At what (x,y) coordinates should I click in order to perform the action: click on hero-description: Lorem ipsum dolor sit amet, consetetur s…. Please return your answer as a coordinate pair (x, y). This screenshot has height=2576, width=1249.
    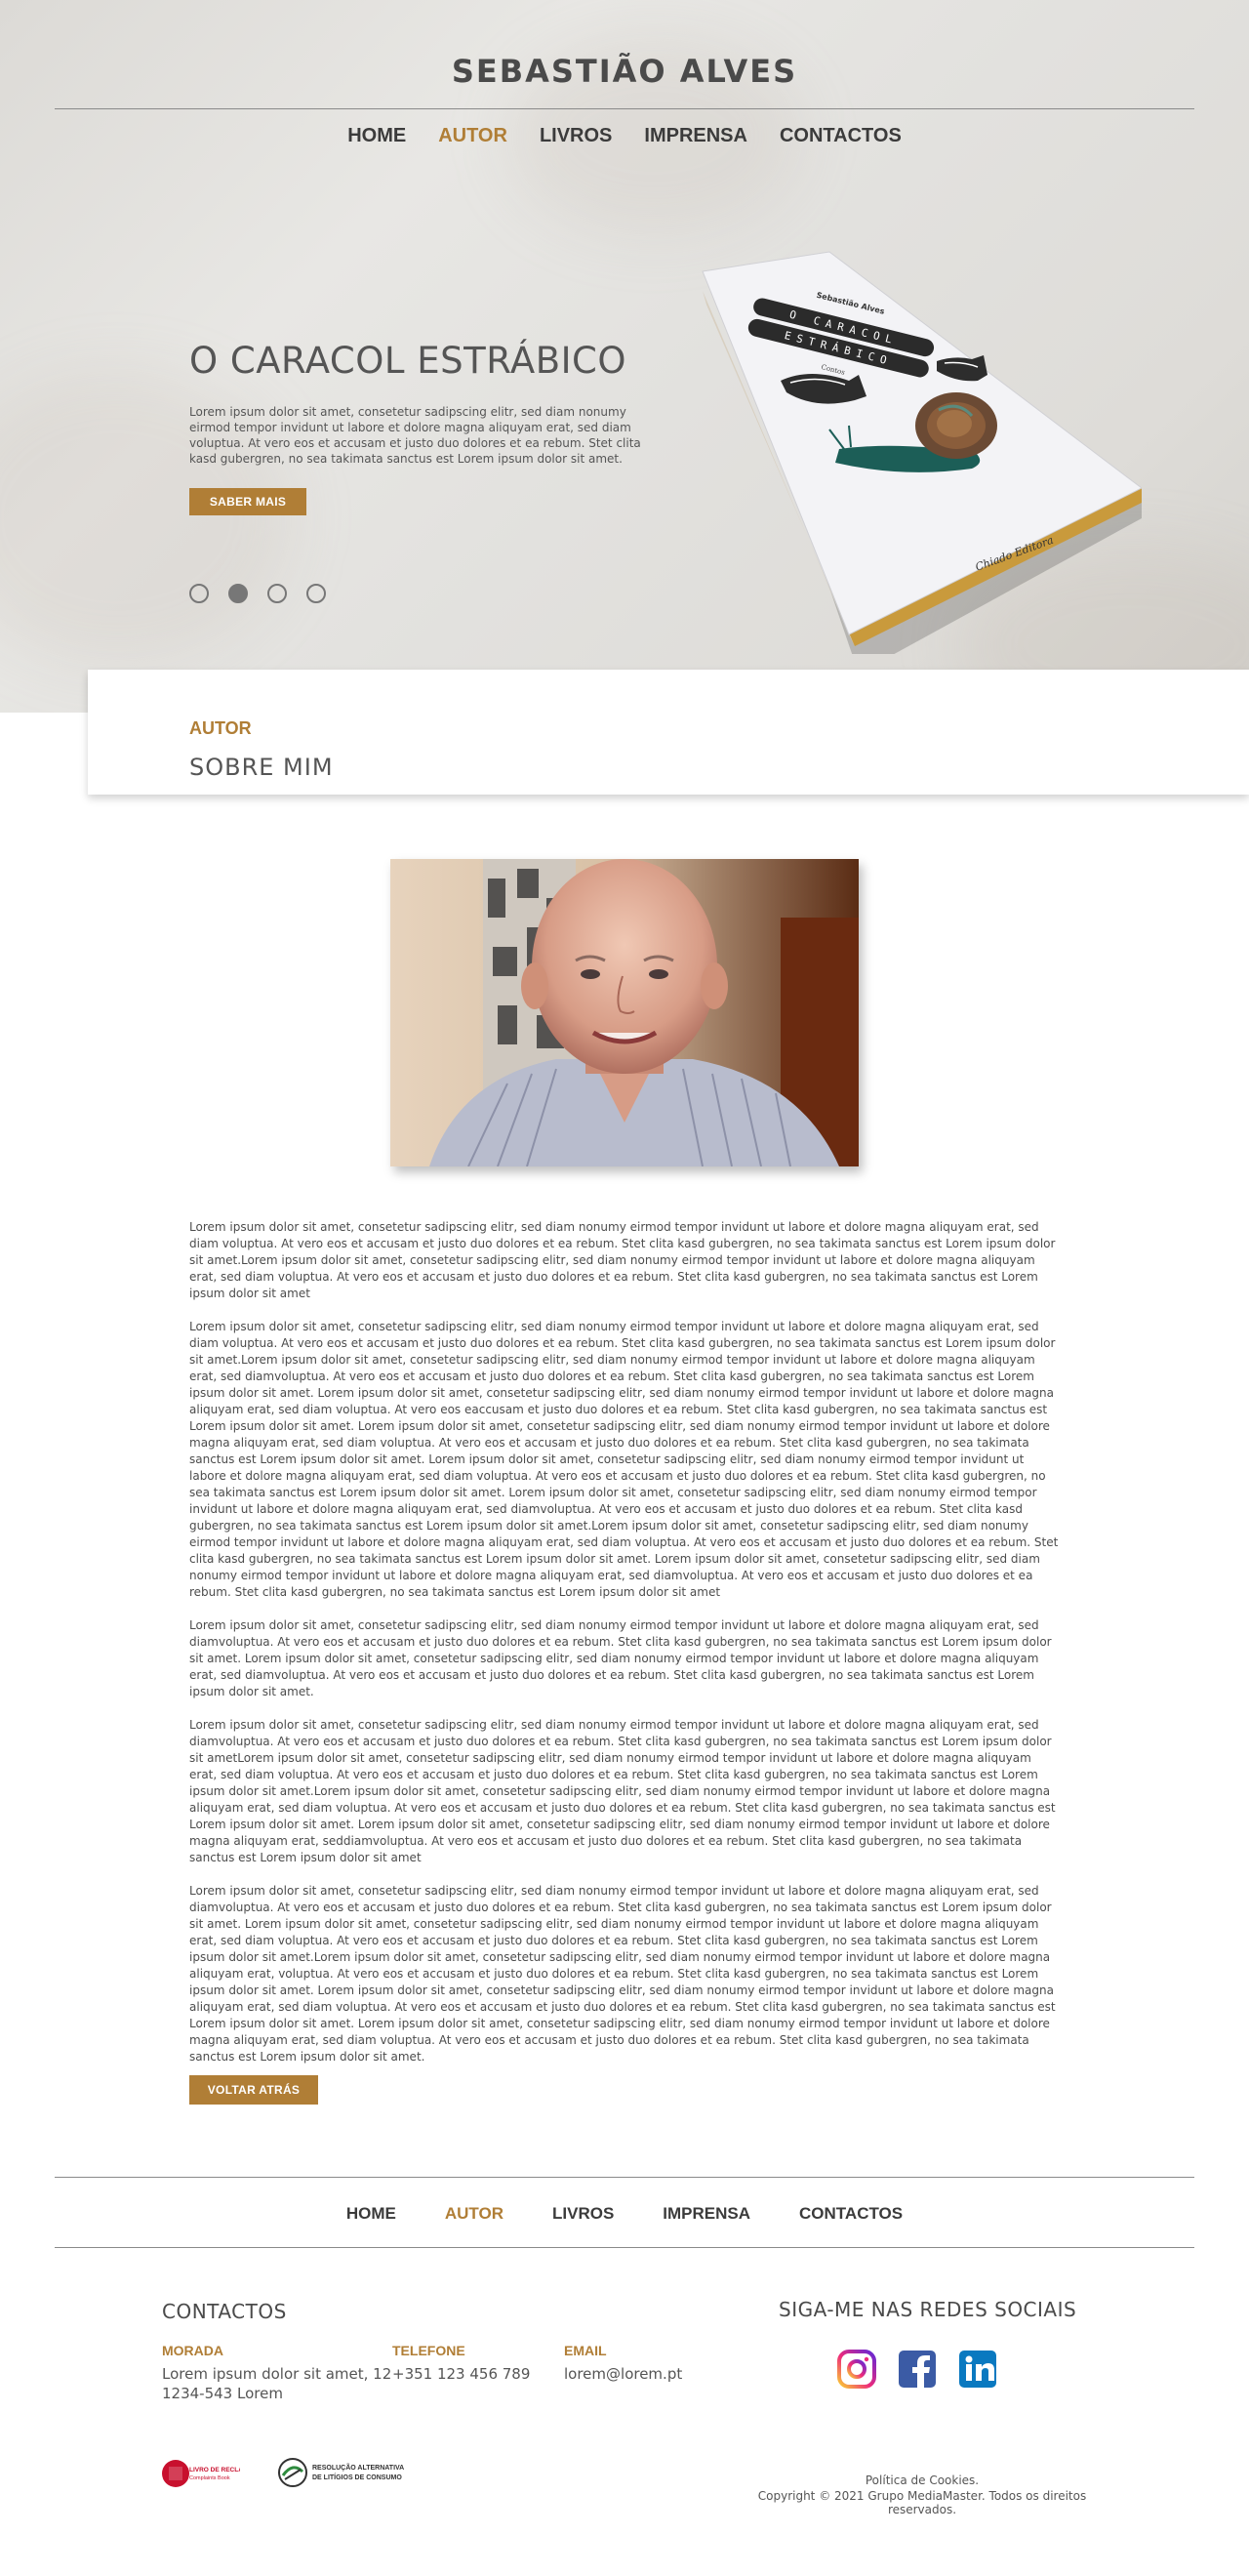
    Looking at the image, I should click on (415, 435).